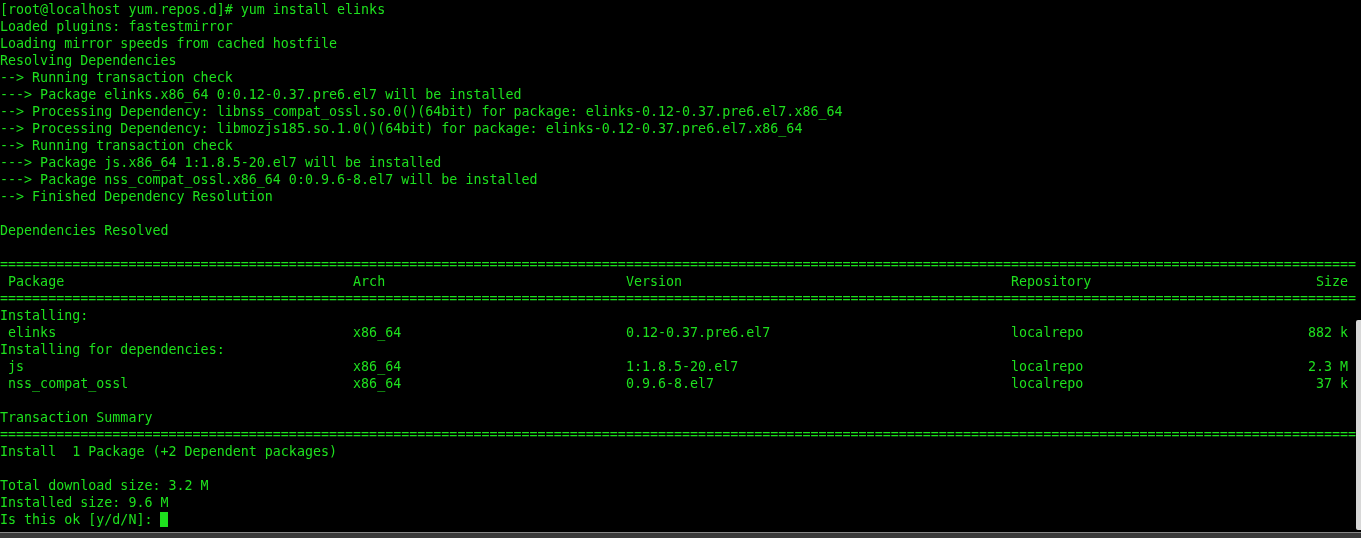 Image resolution: width=1361 pixels, height=538 pixels. What do you see at coordinates (370, 281) in the screenshot?
I see `column-header: Arch` at bounding box center [370, 281].